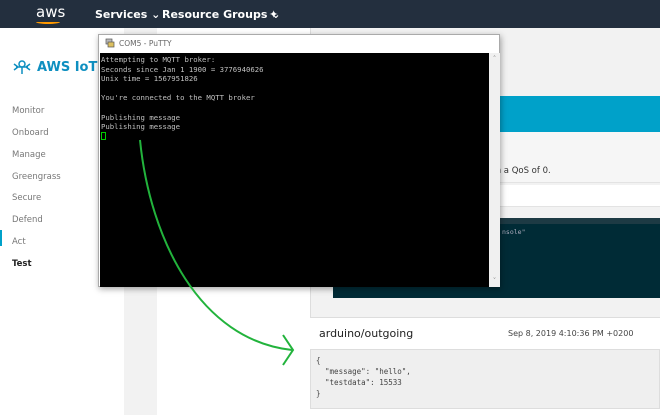 Image resolution: width=660 pixels, height=415 pixels. Describe the element at coordinates (215, 14) in the screenshot. I see `resource-groups-label: Resource Groups` at that location.